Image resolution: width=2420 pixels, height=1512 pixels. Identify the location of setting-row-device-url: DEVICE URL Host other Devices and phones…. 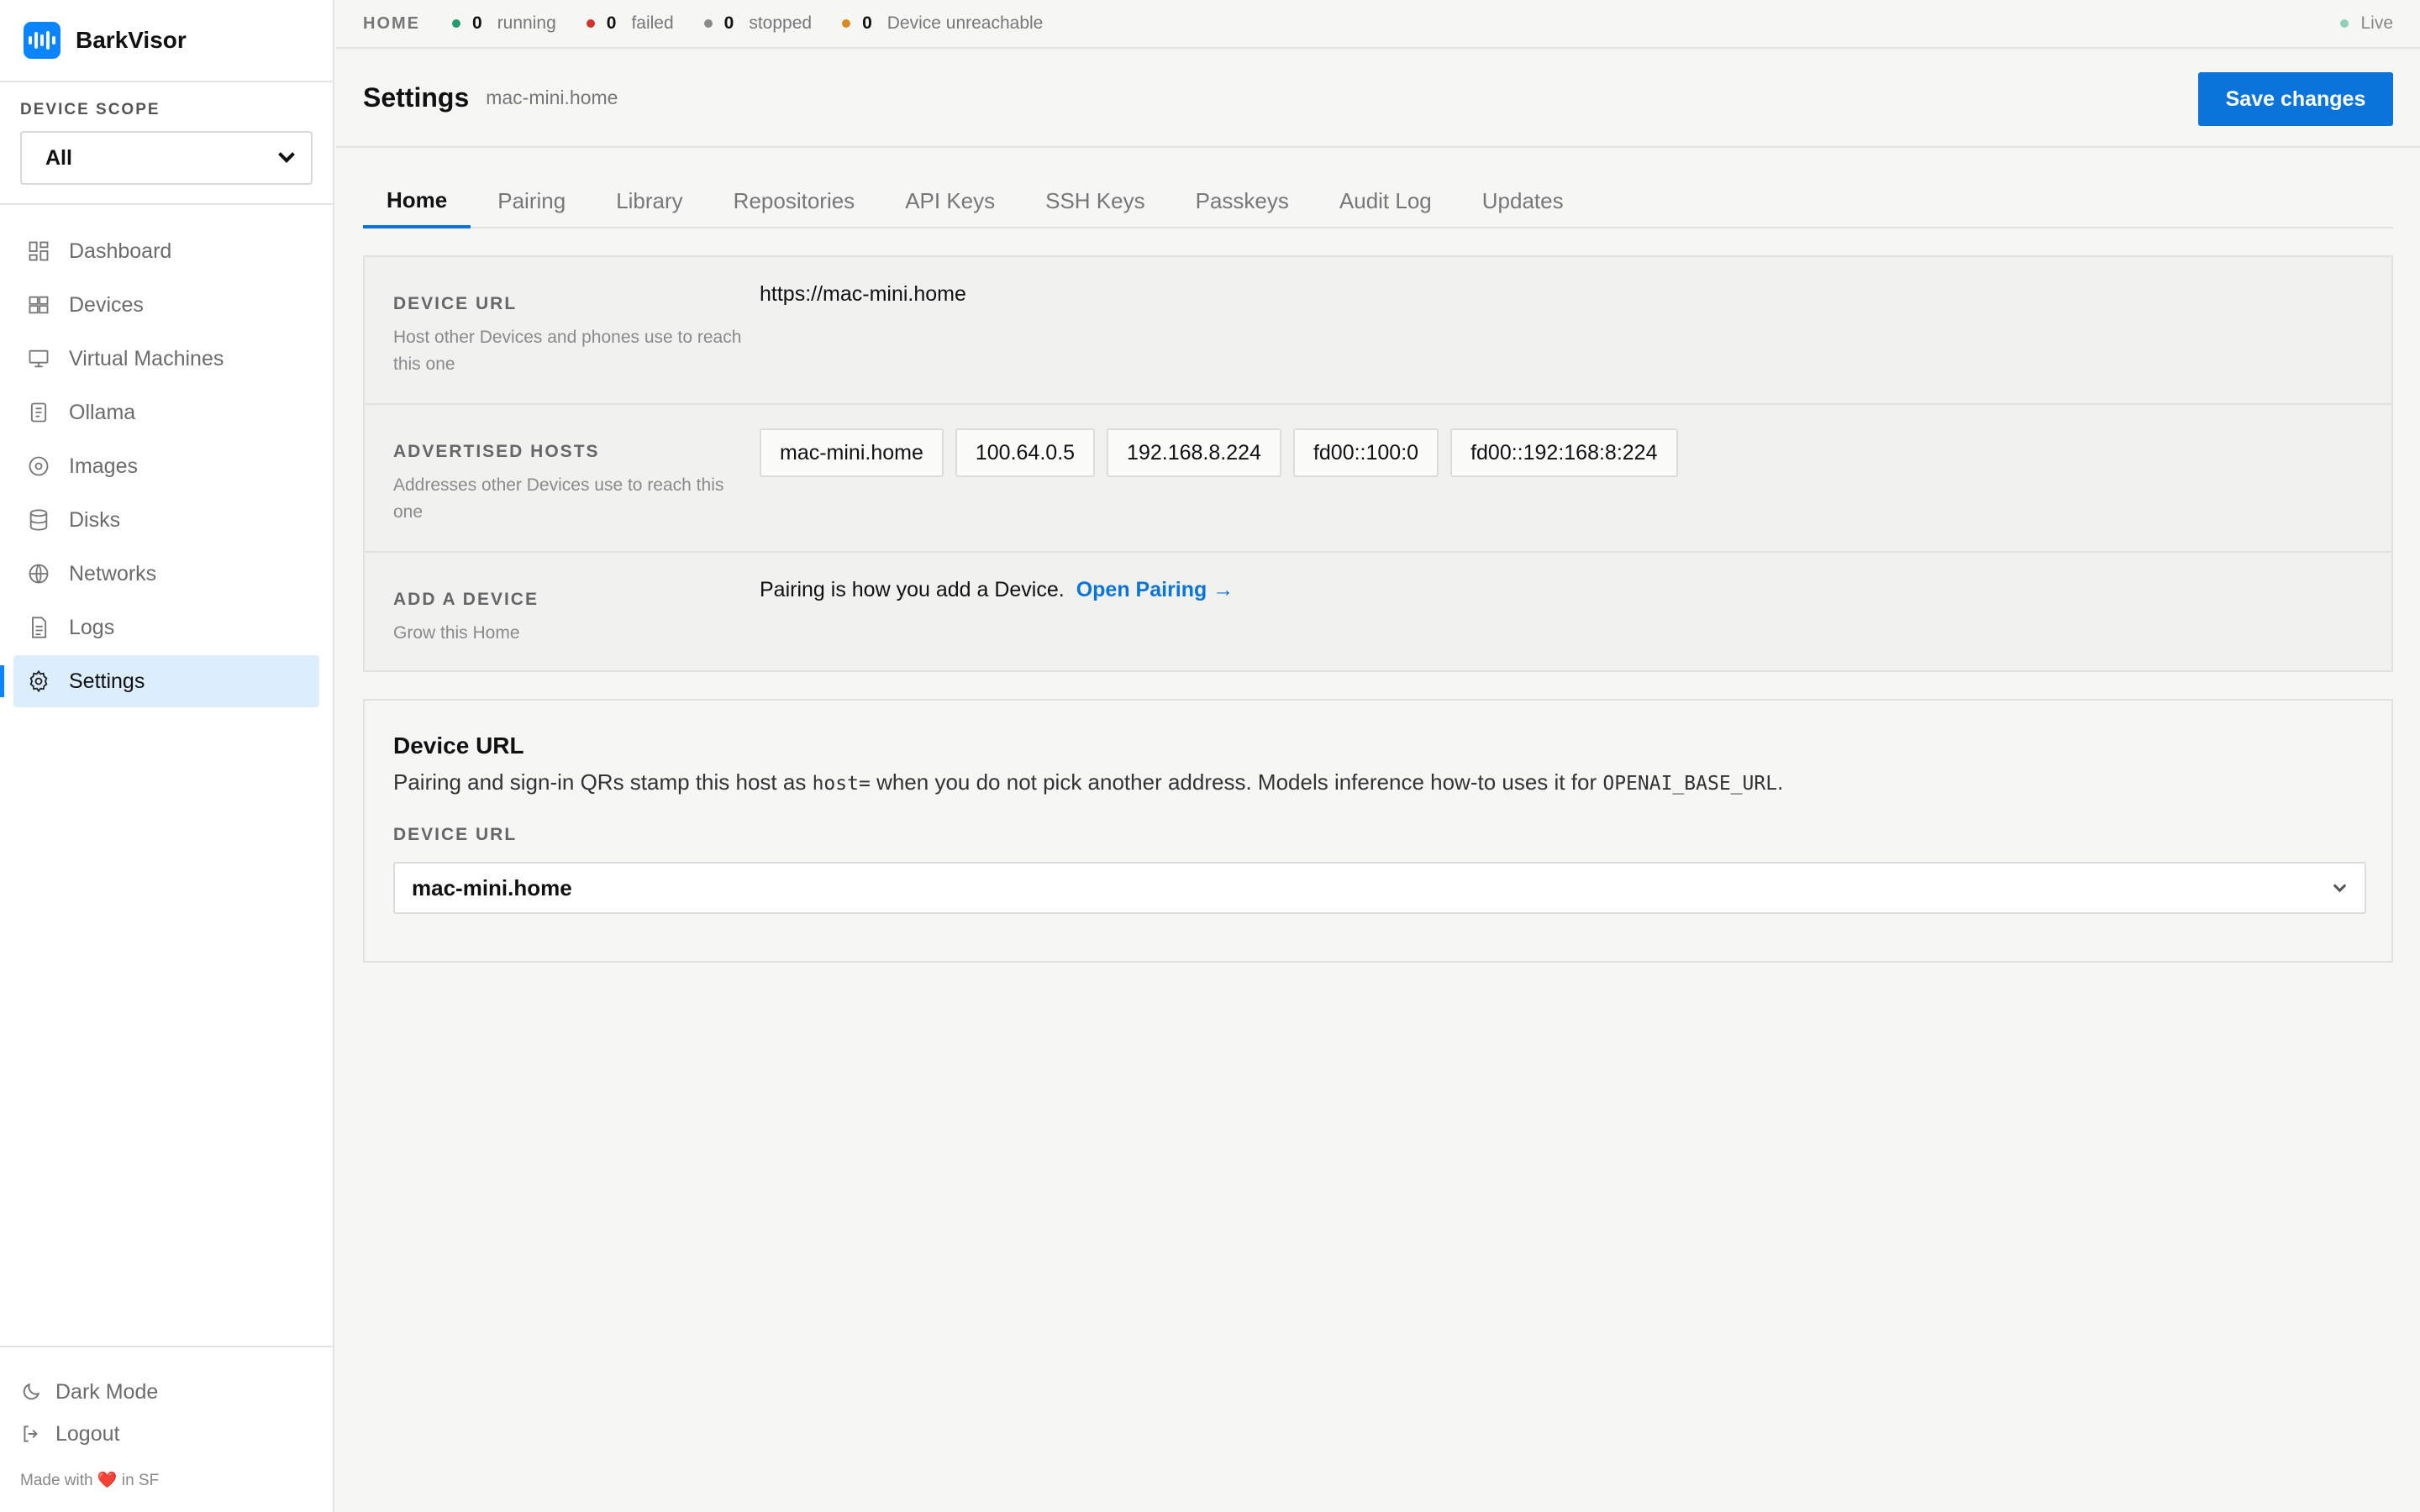
(1378, 331).